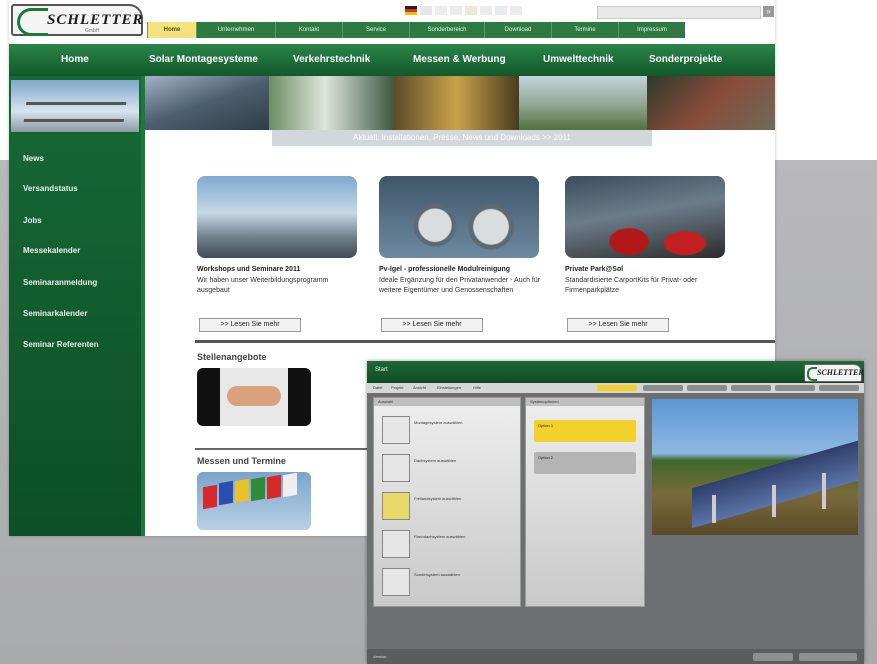 The image size is (877, 664). Describe the element at coordinates (773, 657) in the screenshot. I see `footer-button-back` at that location.